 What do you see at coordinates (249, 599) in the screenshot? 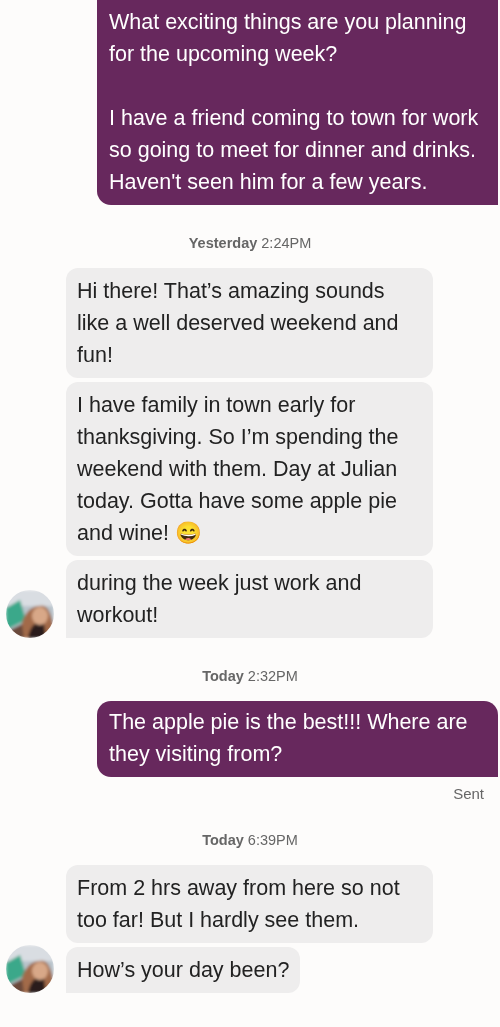
I see `received-message: during the week just work and workout!` at bounding box center [249, 599].